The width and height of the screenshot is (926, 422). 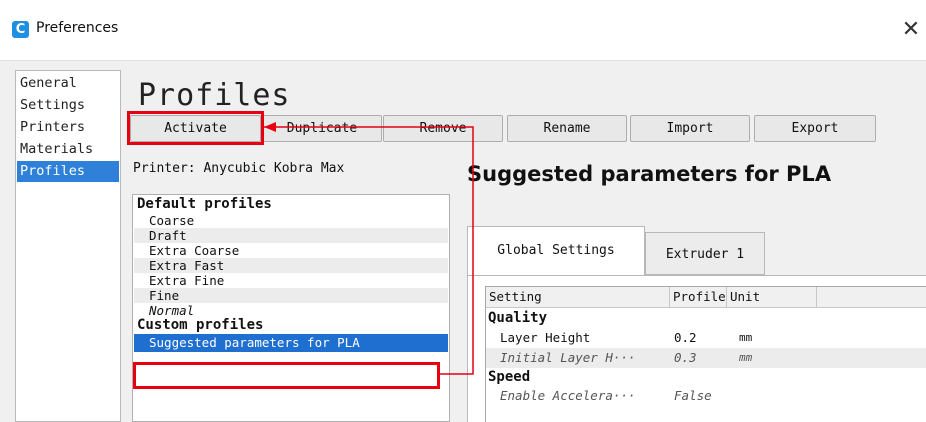 What do you see at coordinates (291, 295) in the screenshot?
I see `profile-item: Fine` at bounding box center [291, 295].